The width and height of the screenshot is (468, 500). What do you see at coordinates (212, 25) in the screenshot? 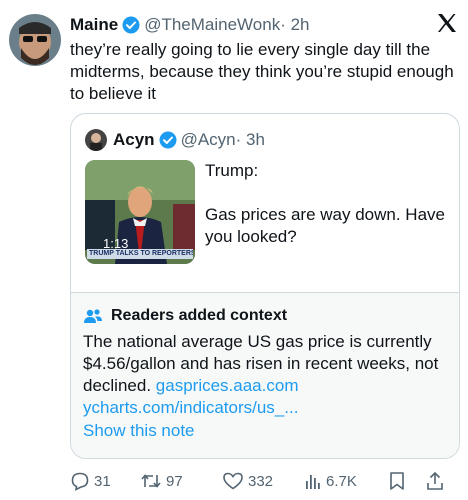
I see `author-handle: @TheMaineWonk` at bounding box center [212, 25].